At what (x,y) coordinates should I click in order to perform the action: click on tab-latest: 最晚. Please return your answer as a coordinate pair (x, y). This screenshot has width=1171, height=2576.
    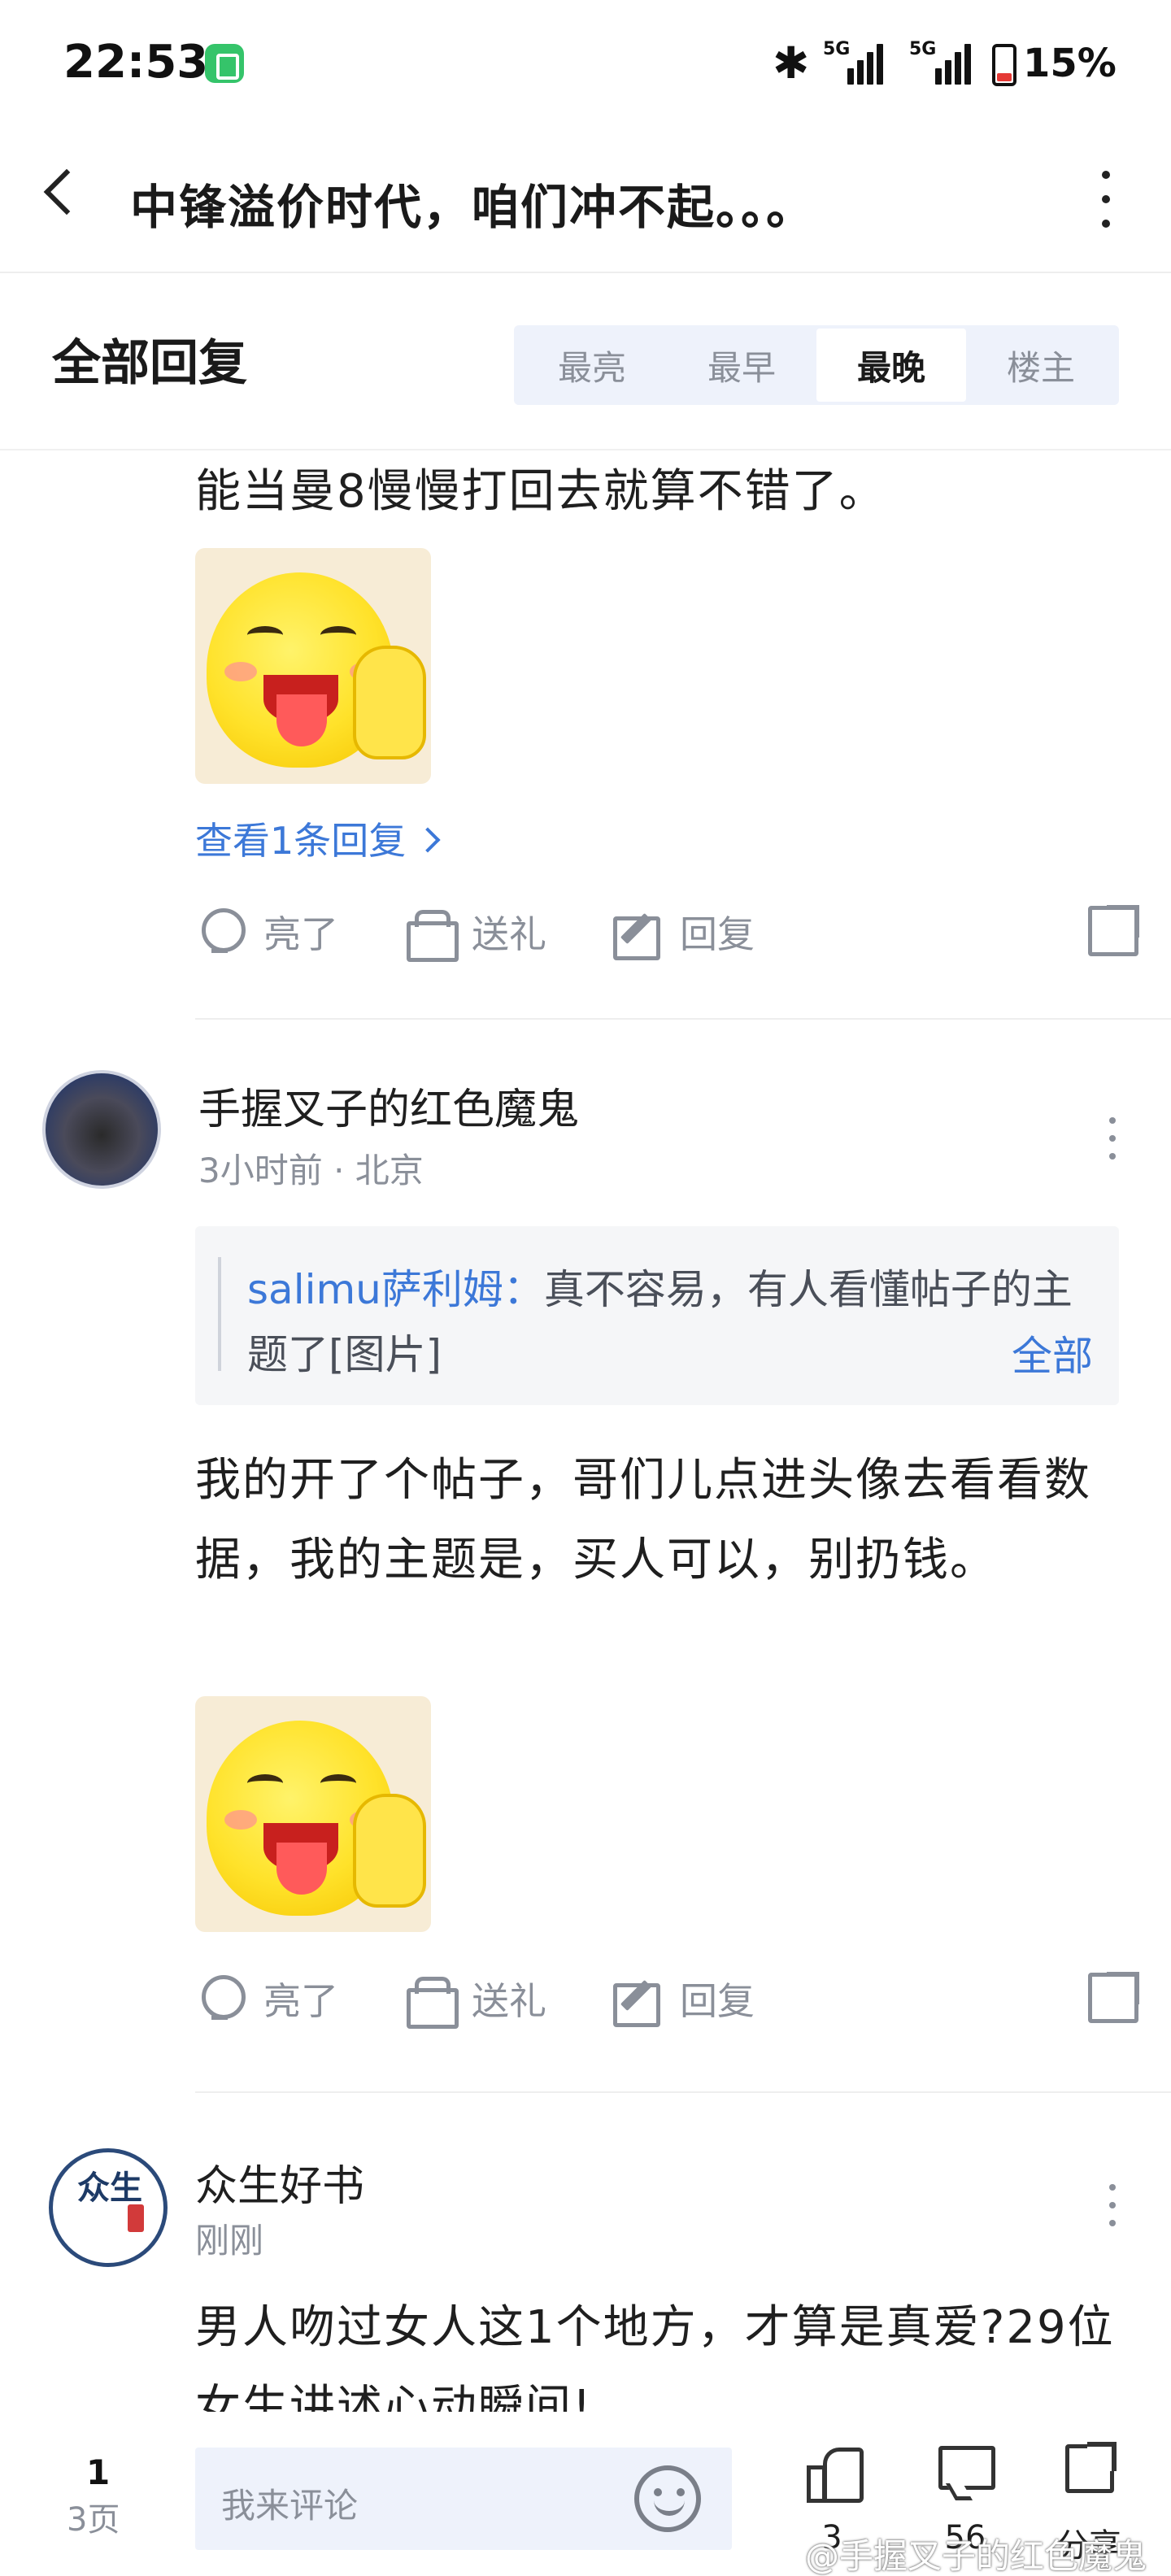
    Looking at the image, I should click on (891, 365).